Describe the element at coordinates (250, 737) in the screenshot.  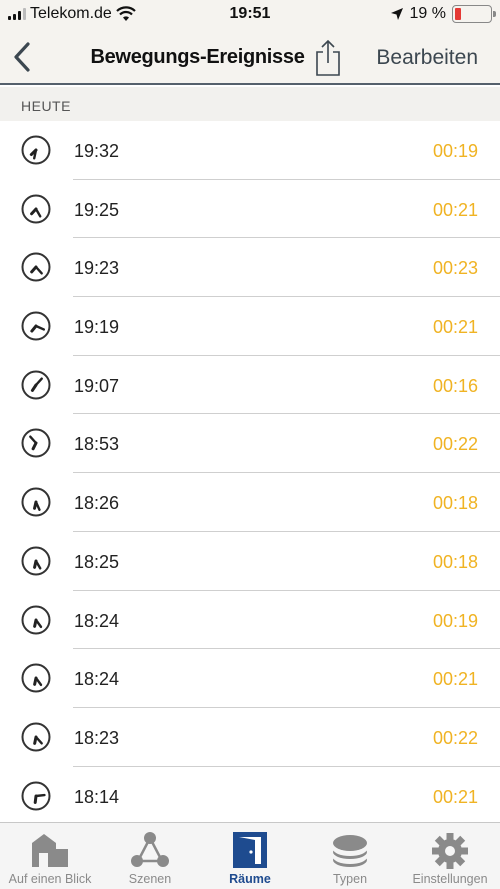
I see `event-row: 18:23 00:22` at that location.